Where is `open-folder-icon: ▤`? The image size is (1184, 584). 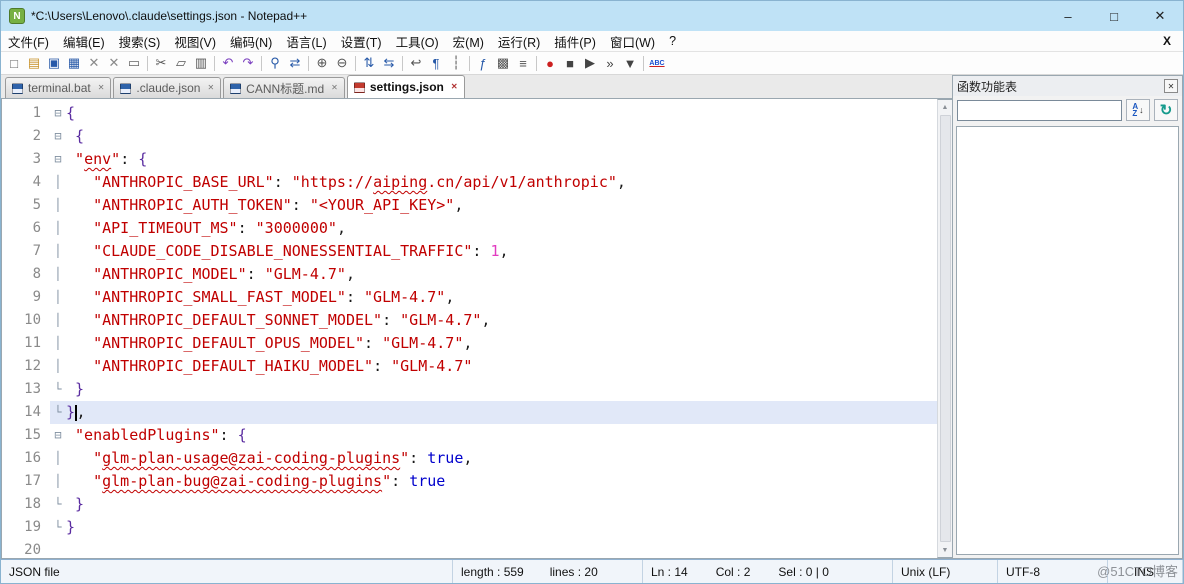
open-folder-icon: ▤ is located at coordinates (34, 63).